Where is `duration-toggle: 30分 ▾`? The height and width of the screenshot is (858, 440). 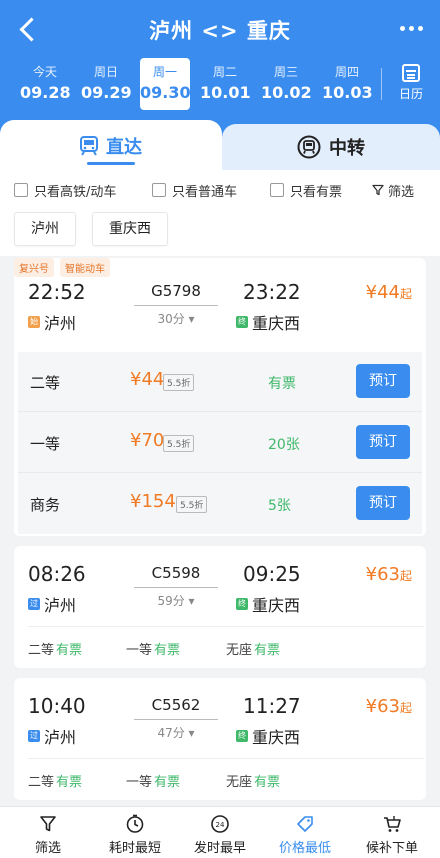 duration-toggle: 30分 ▾ is located at coordinates (176, 318).